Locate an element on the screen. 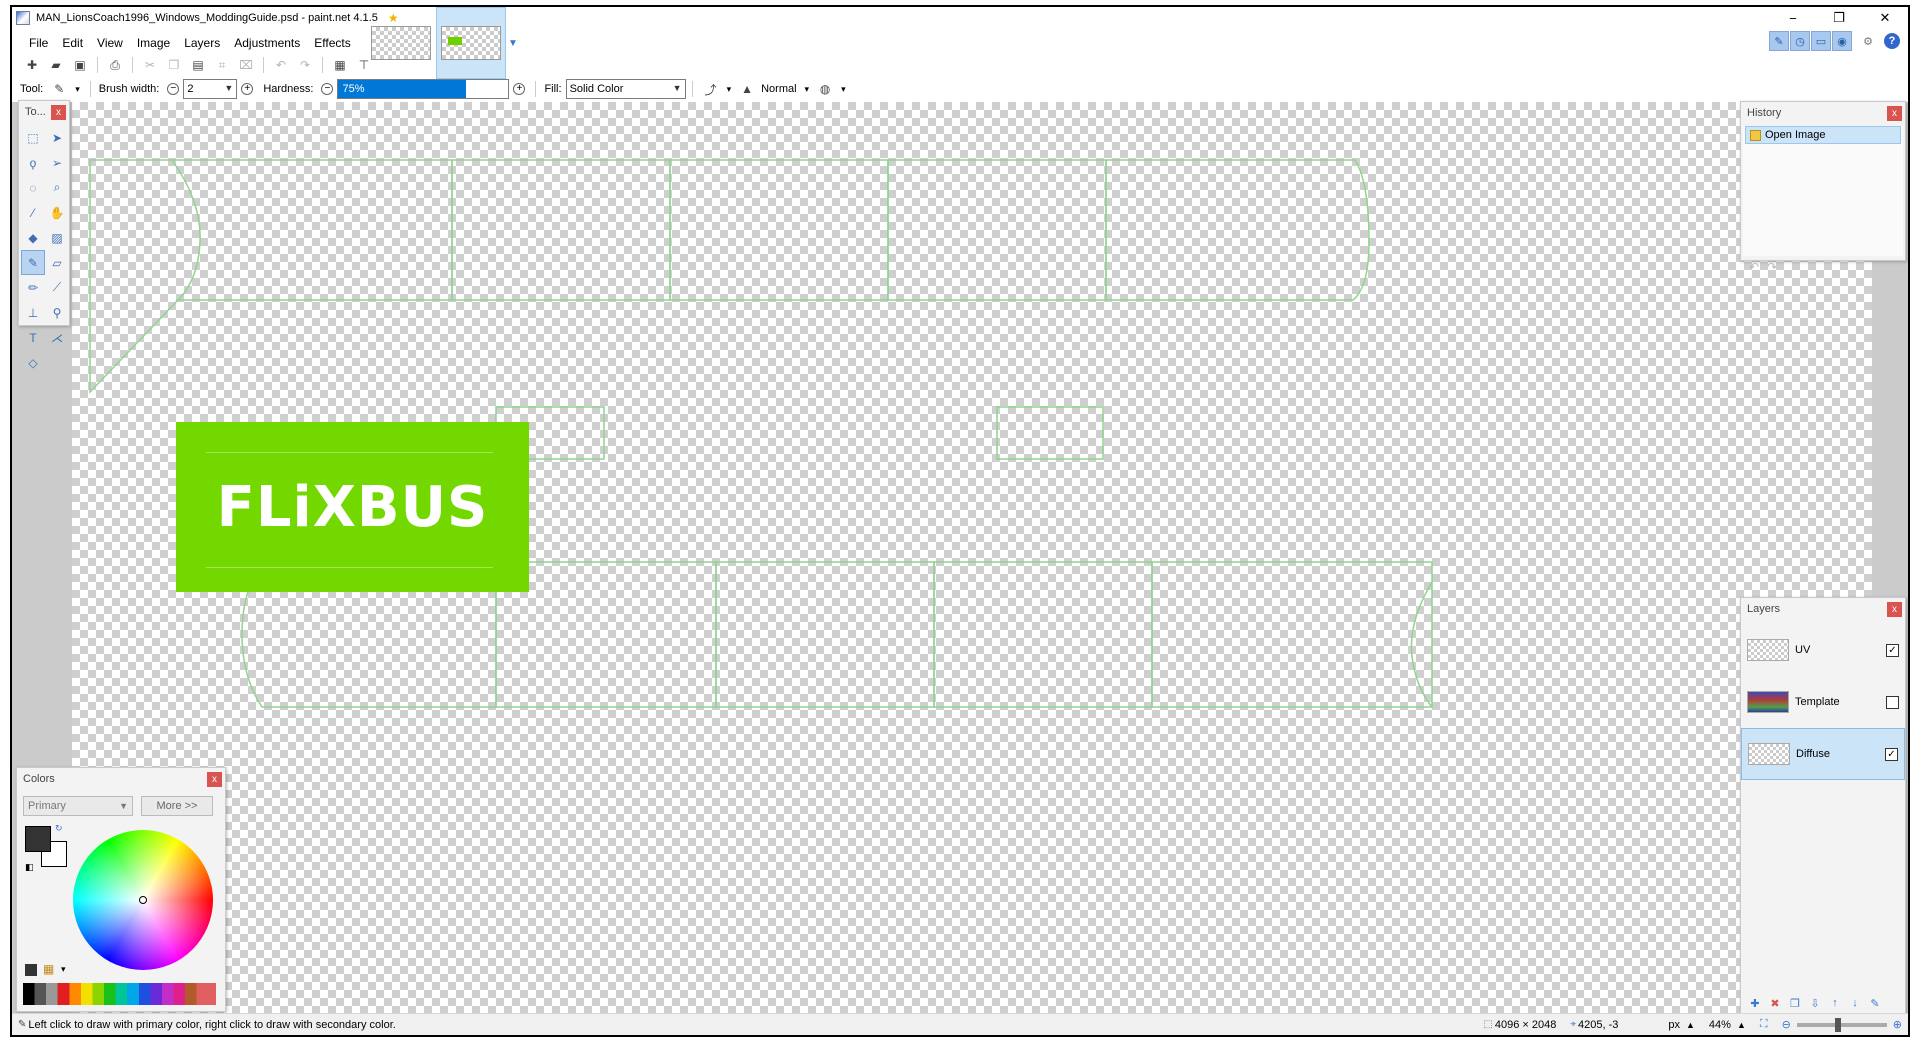 This screenshot has width=1920, height=1040. redo-icon: ↷ is located at coordinates (305, 65).